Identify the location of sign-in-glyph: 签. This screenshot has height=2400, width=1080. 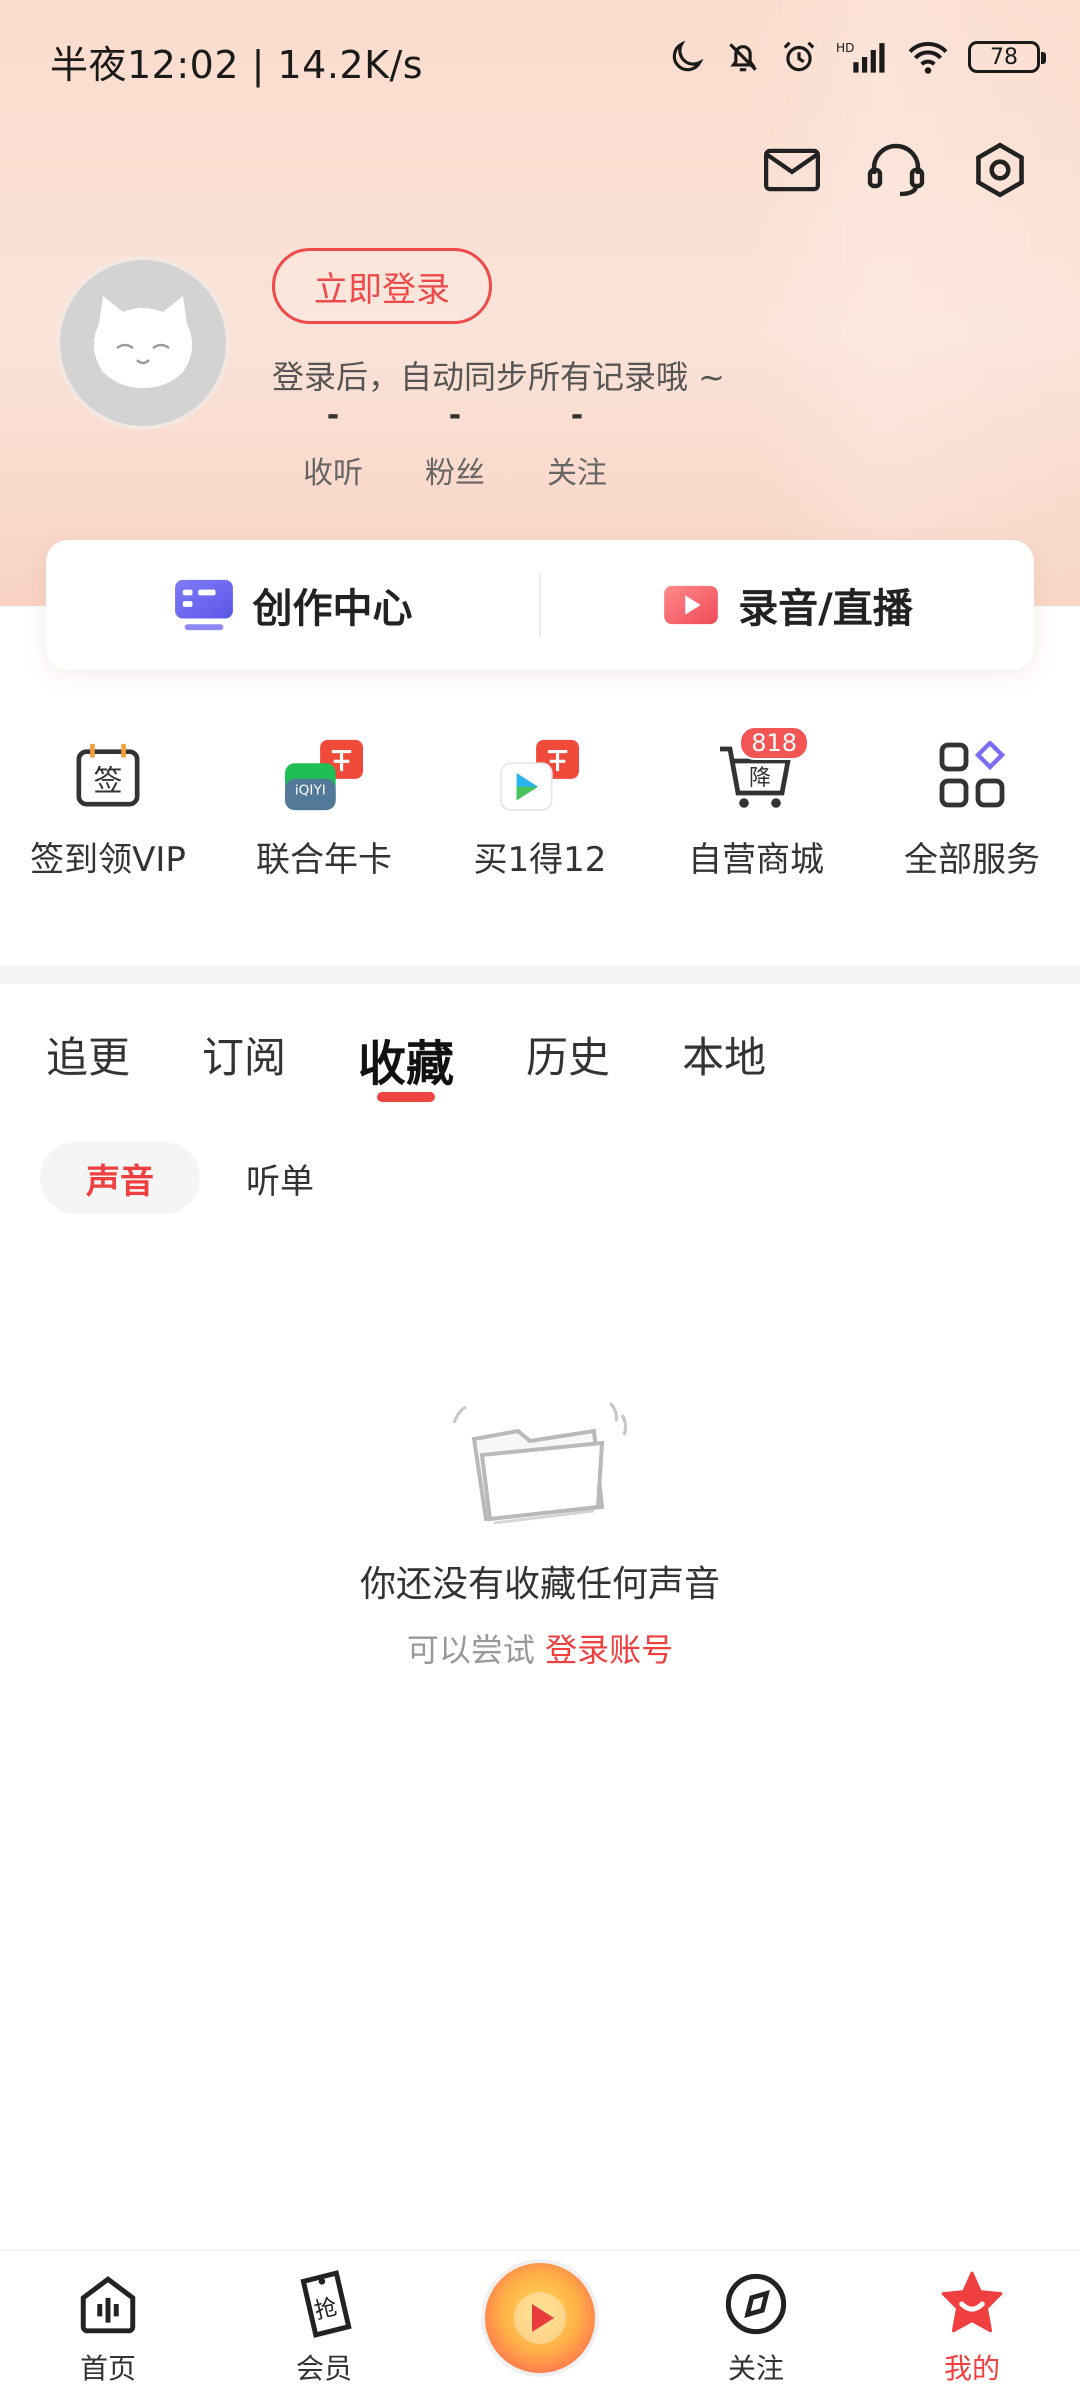
(107, 781).